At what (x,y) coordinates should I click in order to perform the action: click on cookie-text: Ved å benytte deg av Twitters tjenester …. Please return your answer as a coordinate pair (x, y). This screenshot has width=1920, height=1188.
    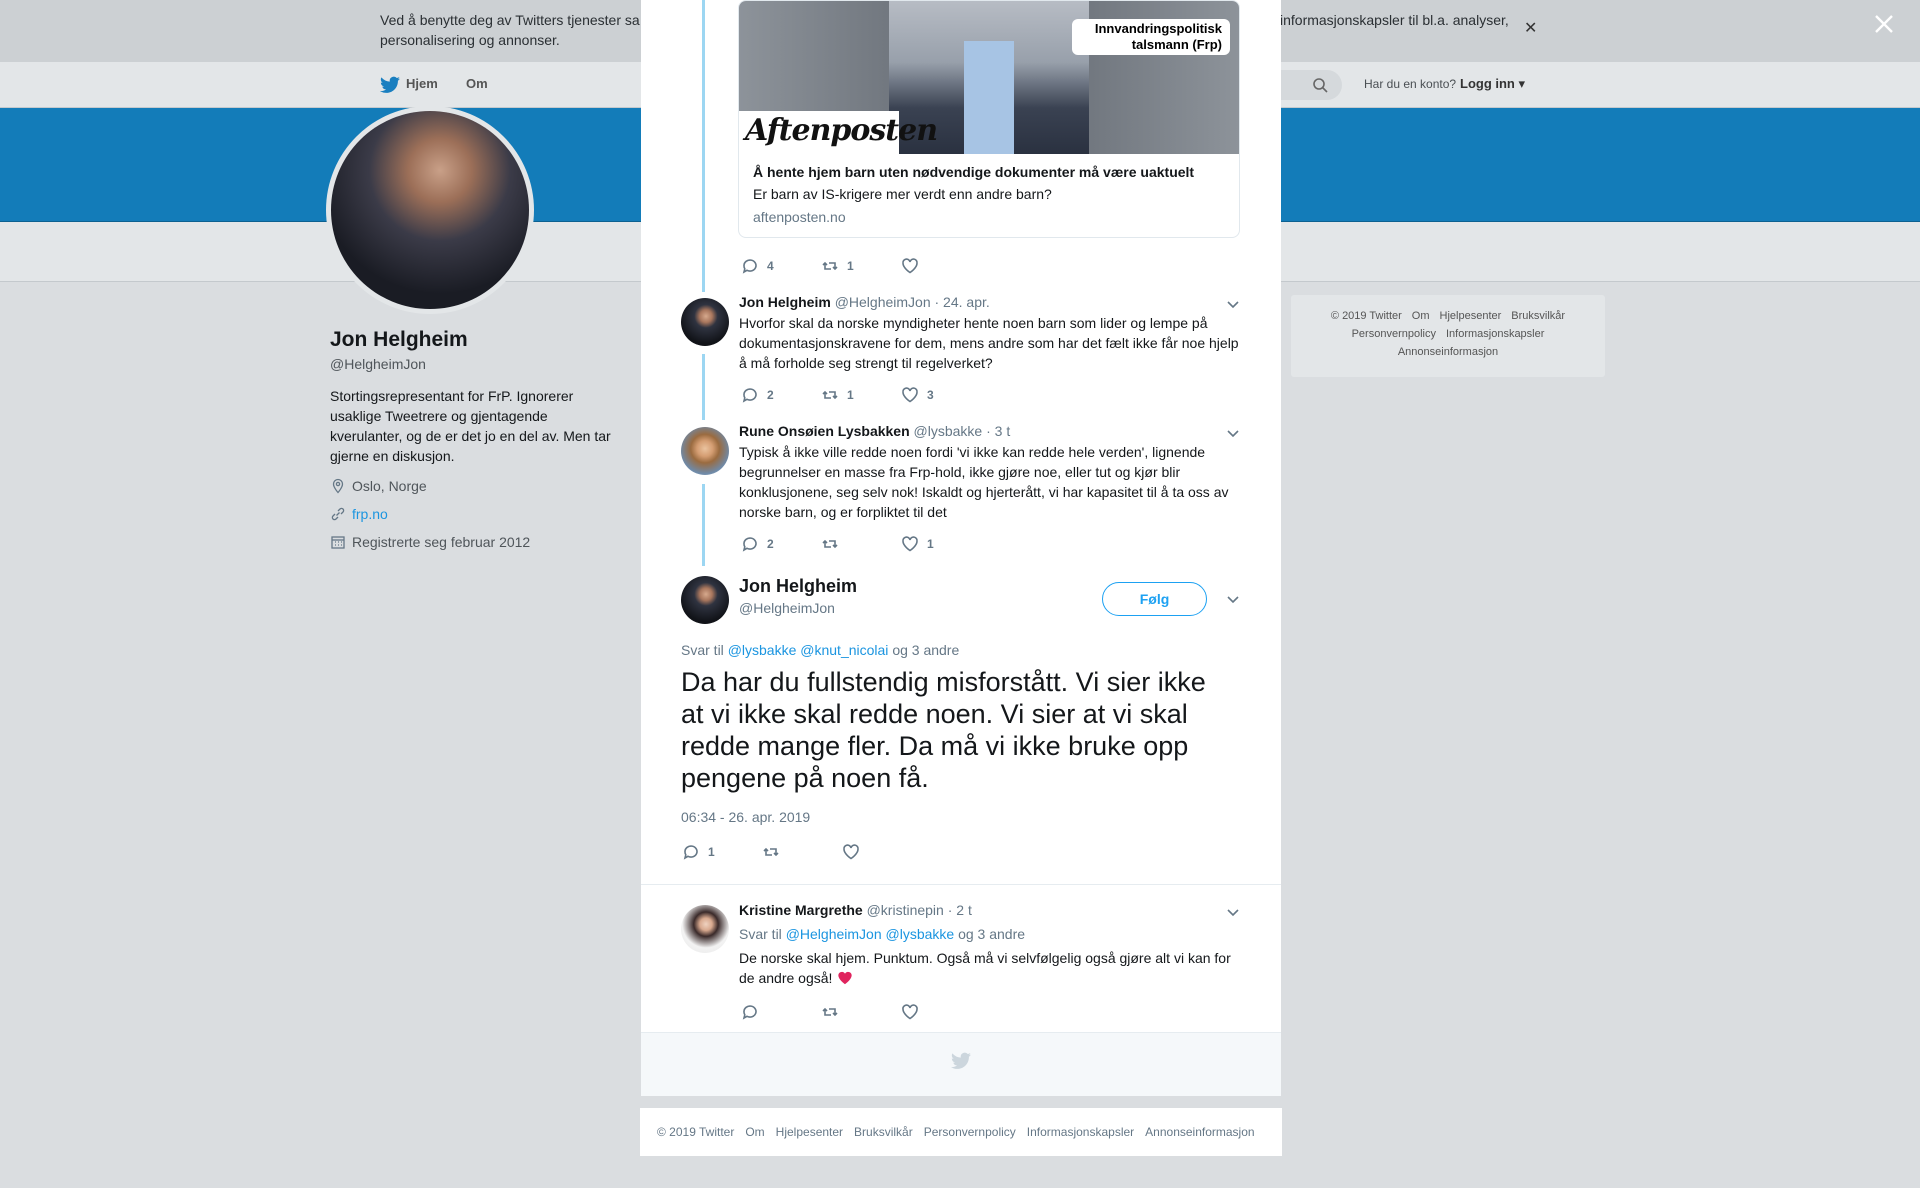
    Looking at the image, I should click on (510, 30).